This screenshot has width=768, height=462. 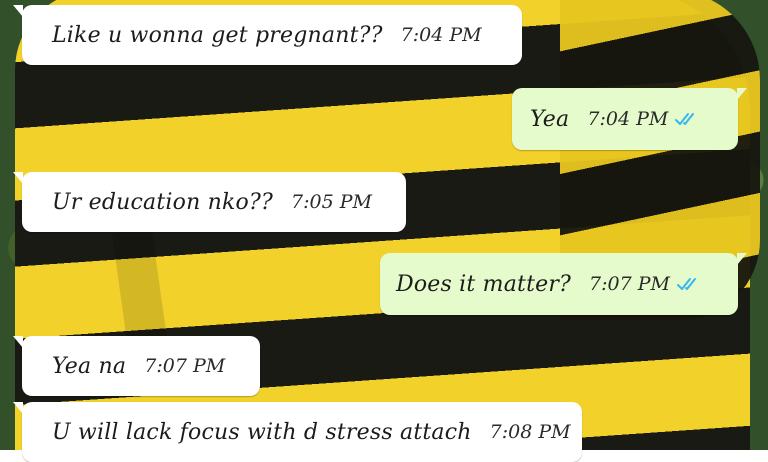 What do you see at coordinates (262, 432) in the screenshot?
I see `message-text: U will lack focus with d stress attach` at bounding box center [262, 432].